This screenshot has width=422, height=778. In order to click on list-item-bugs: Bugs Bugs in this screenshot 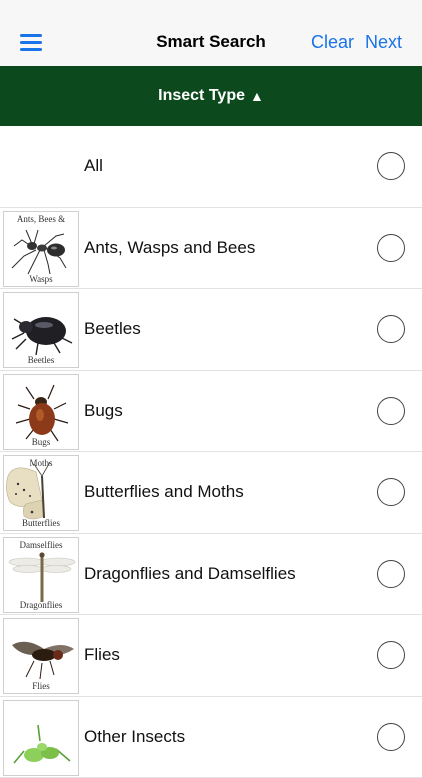, I will do `click(211, 412)`.